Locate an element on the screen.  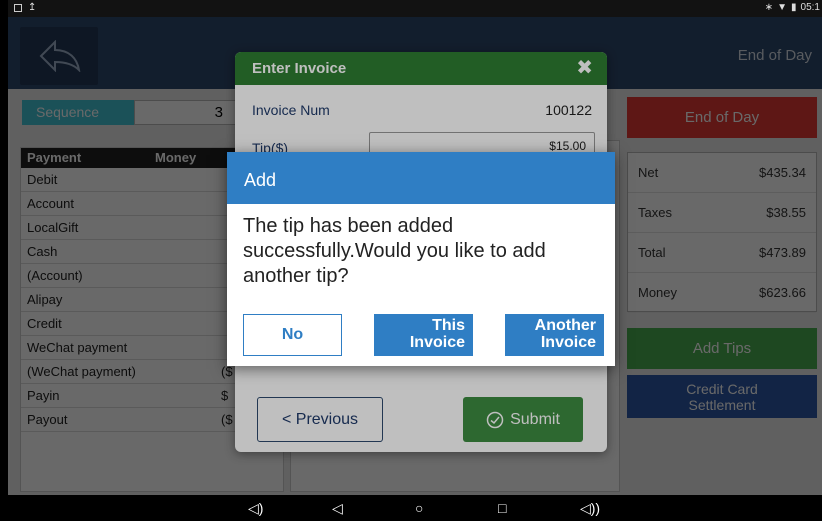
alert-button-row: No This Invoice Another Invoice is located at coordinates (421, 336).